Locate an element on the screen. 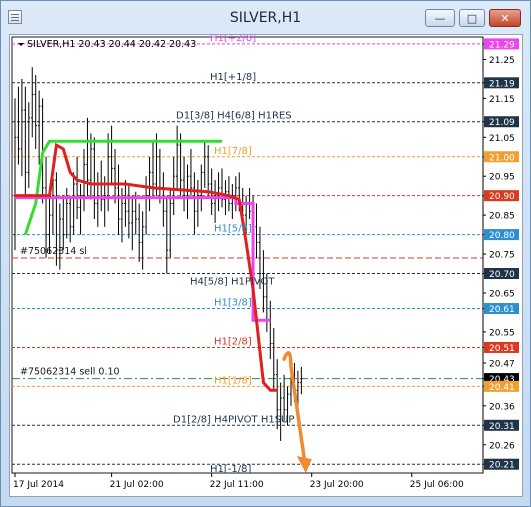 This screenshot has height=507, width=531. price-tick-label: 20.90 is located at coordinates (502, 197).